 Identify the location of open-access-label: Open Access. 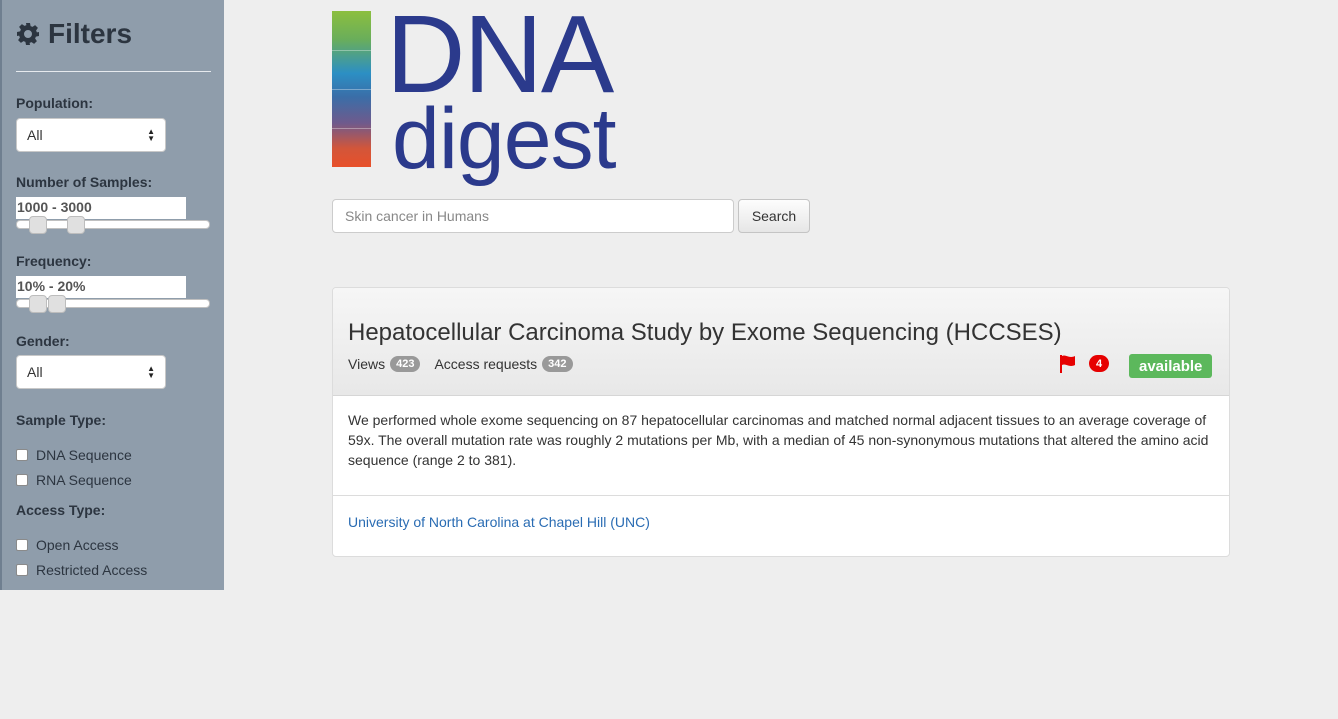
(77, 545).